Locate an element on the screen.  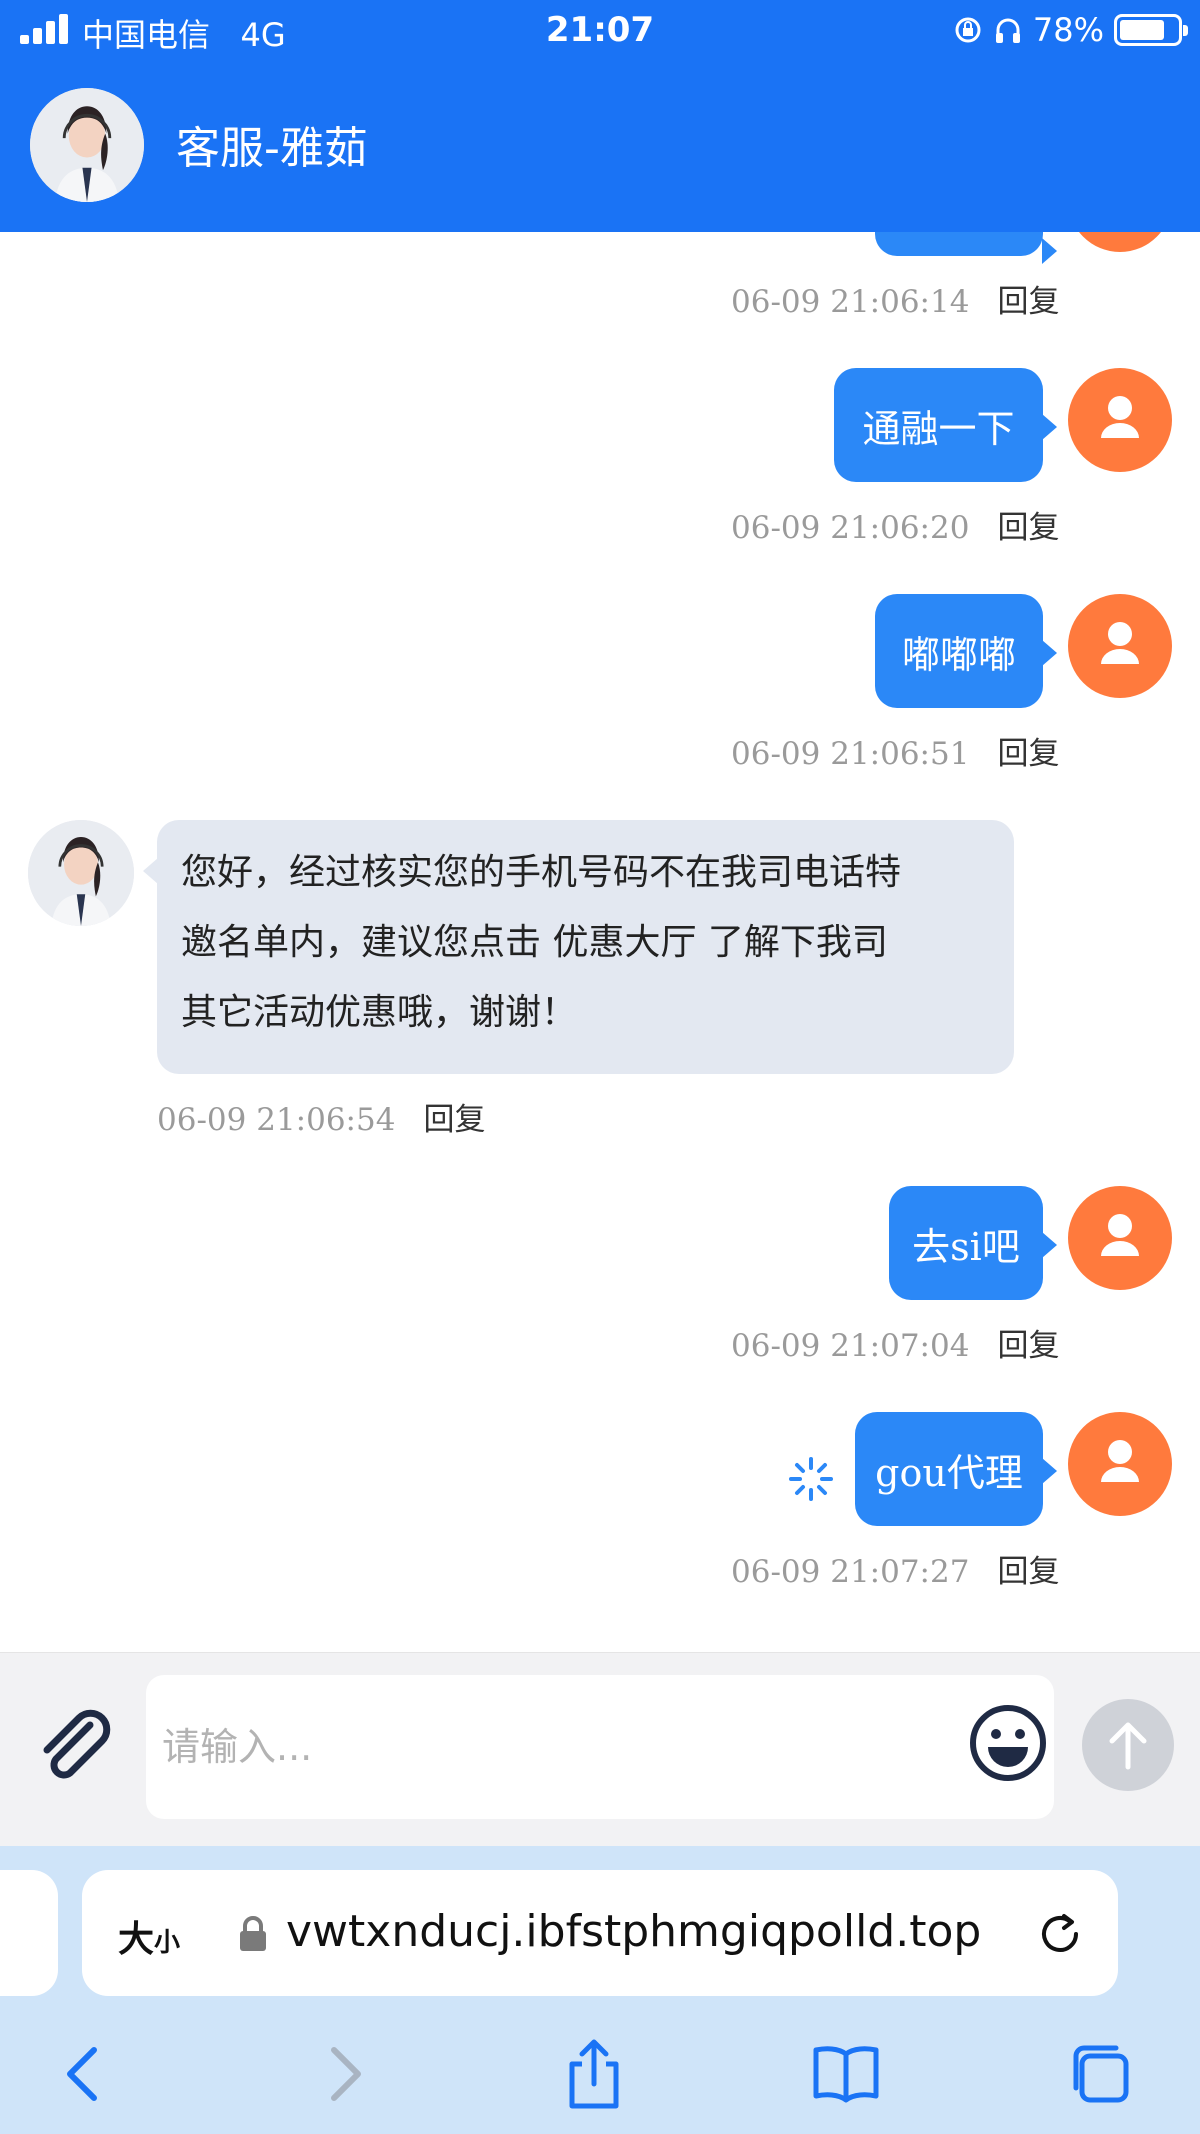
message-meta: 06-09 21:06:14 回复 is located at coordinates (895, 302).